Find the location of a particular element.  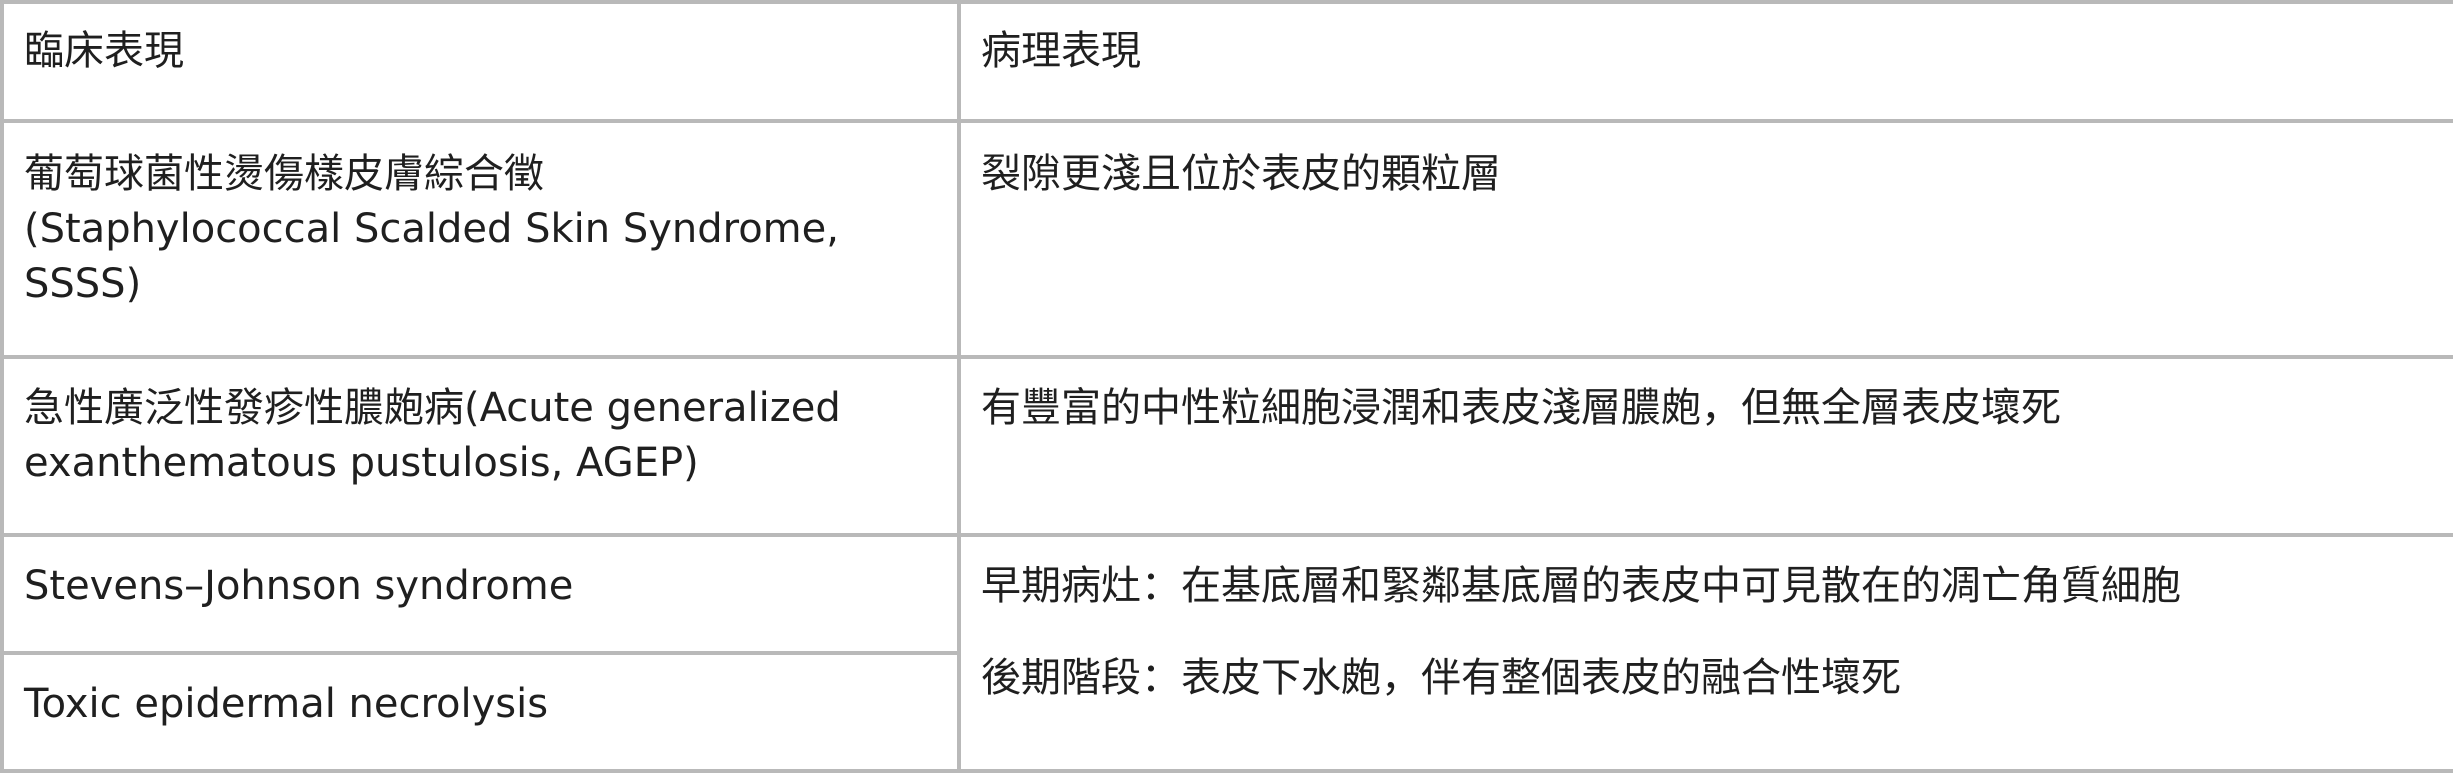

cell-text: (Staphylococcal Scalded Skin Syndrome, is located at coordinates (431, 229).